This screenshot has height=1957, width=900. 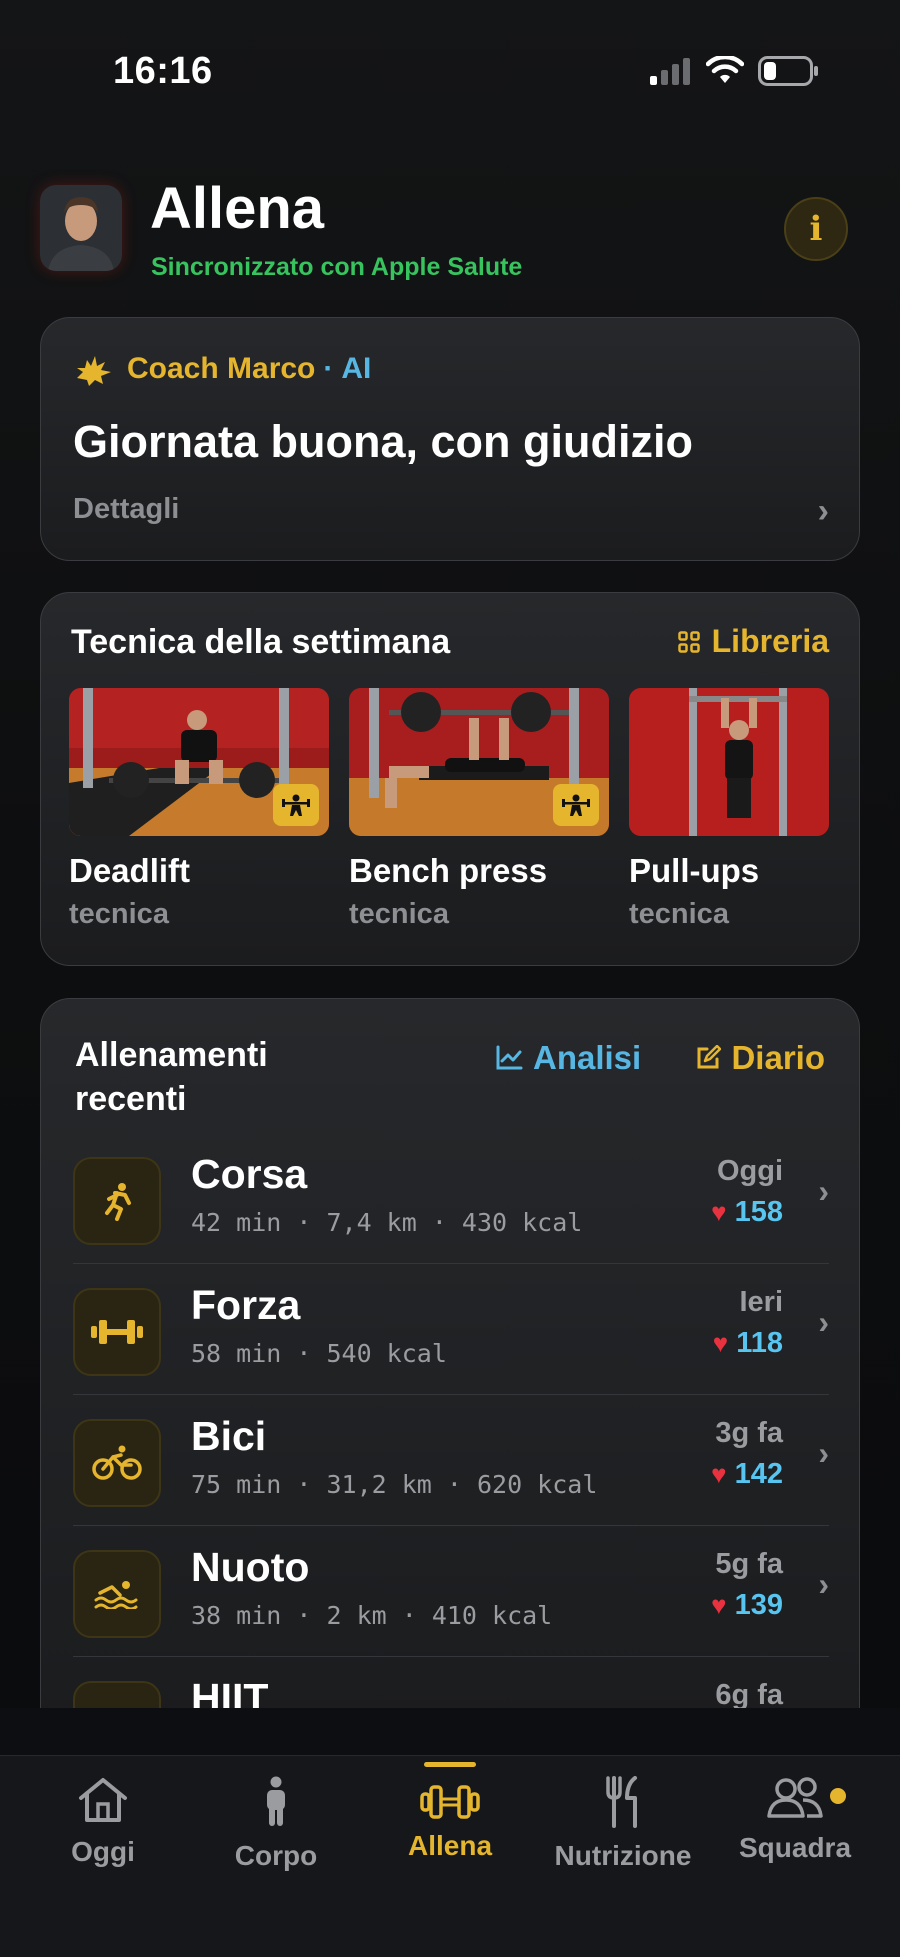 I want to click on status-bar: 16:16, so click(x=450, y=75).